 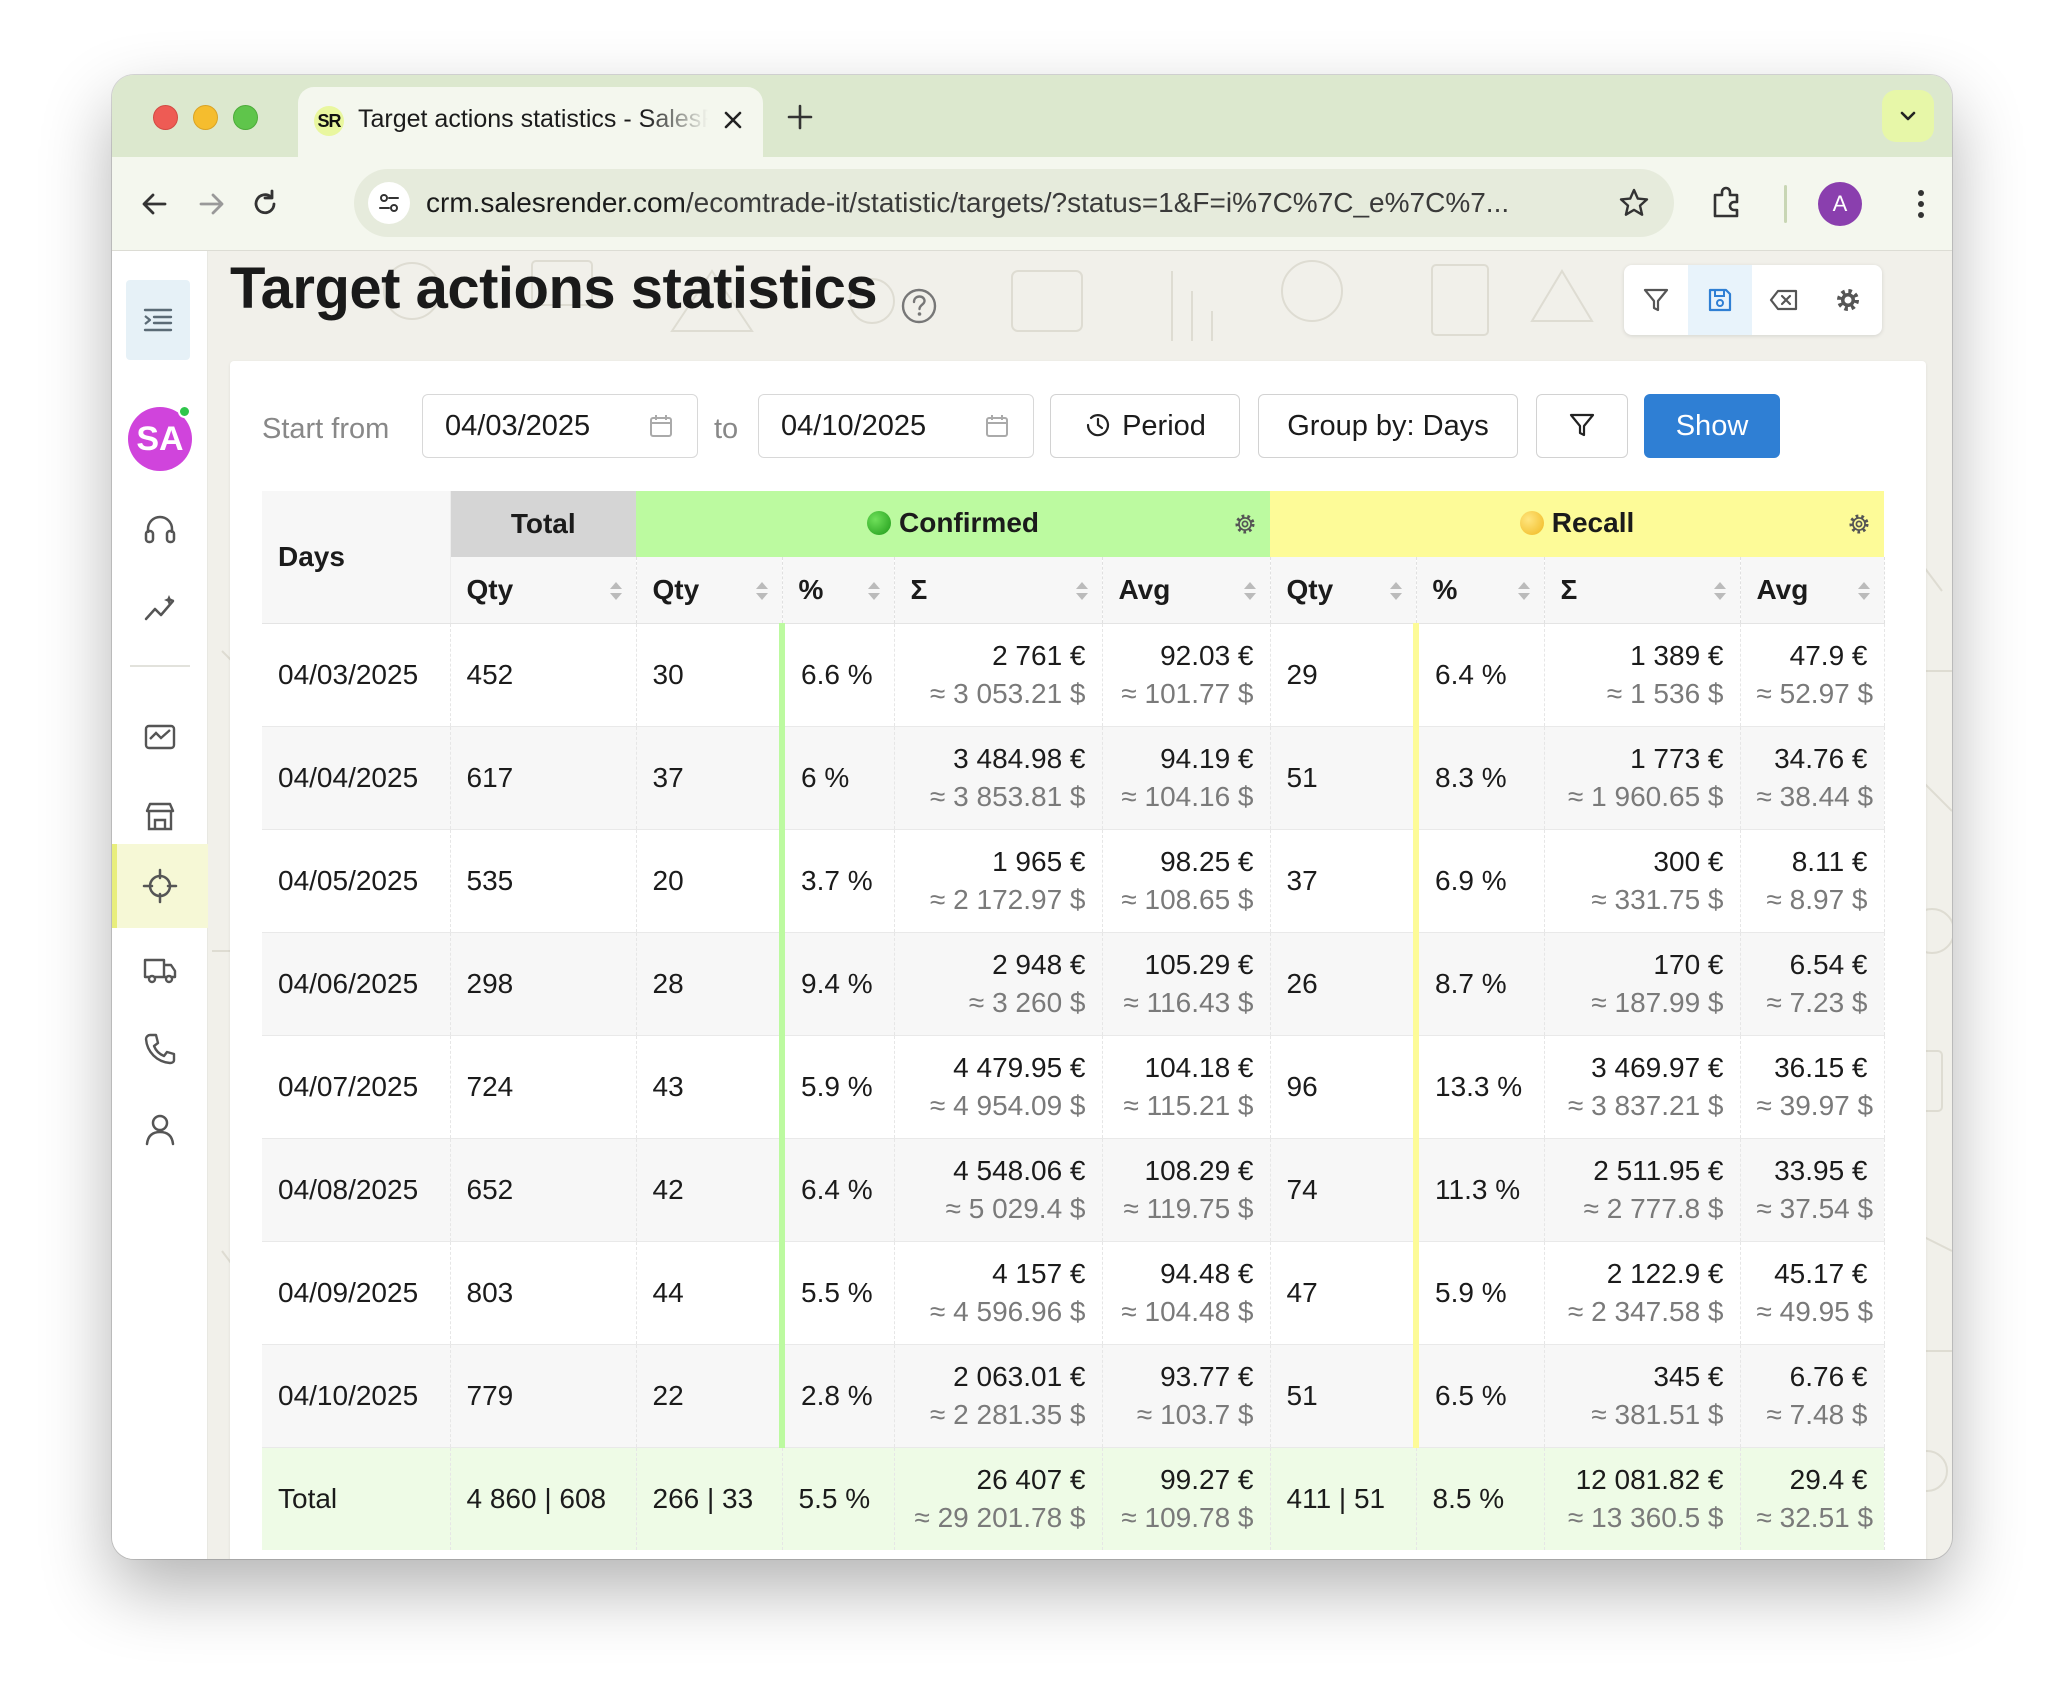 I want to click on total-qty-header: Qty, so click(x=543, y=590).